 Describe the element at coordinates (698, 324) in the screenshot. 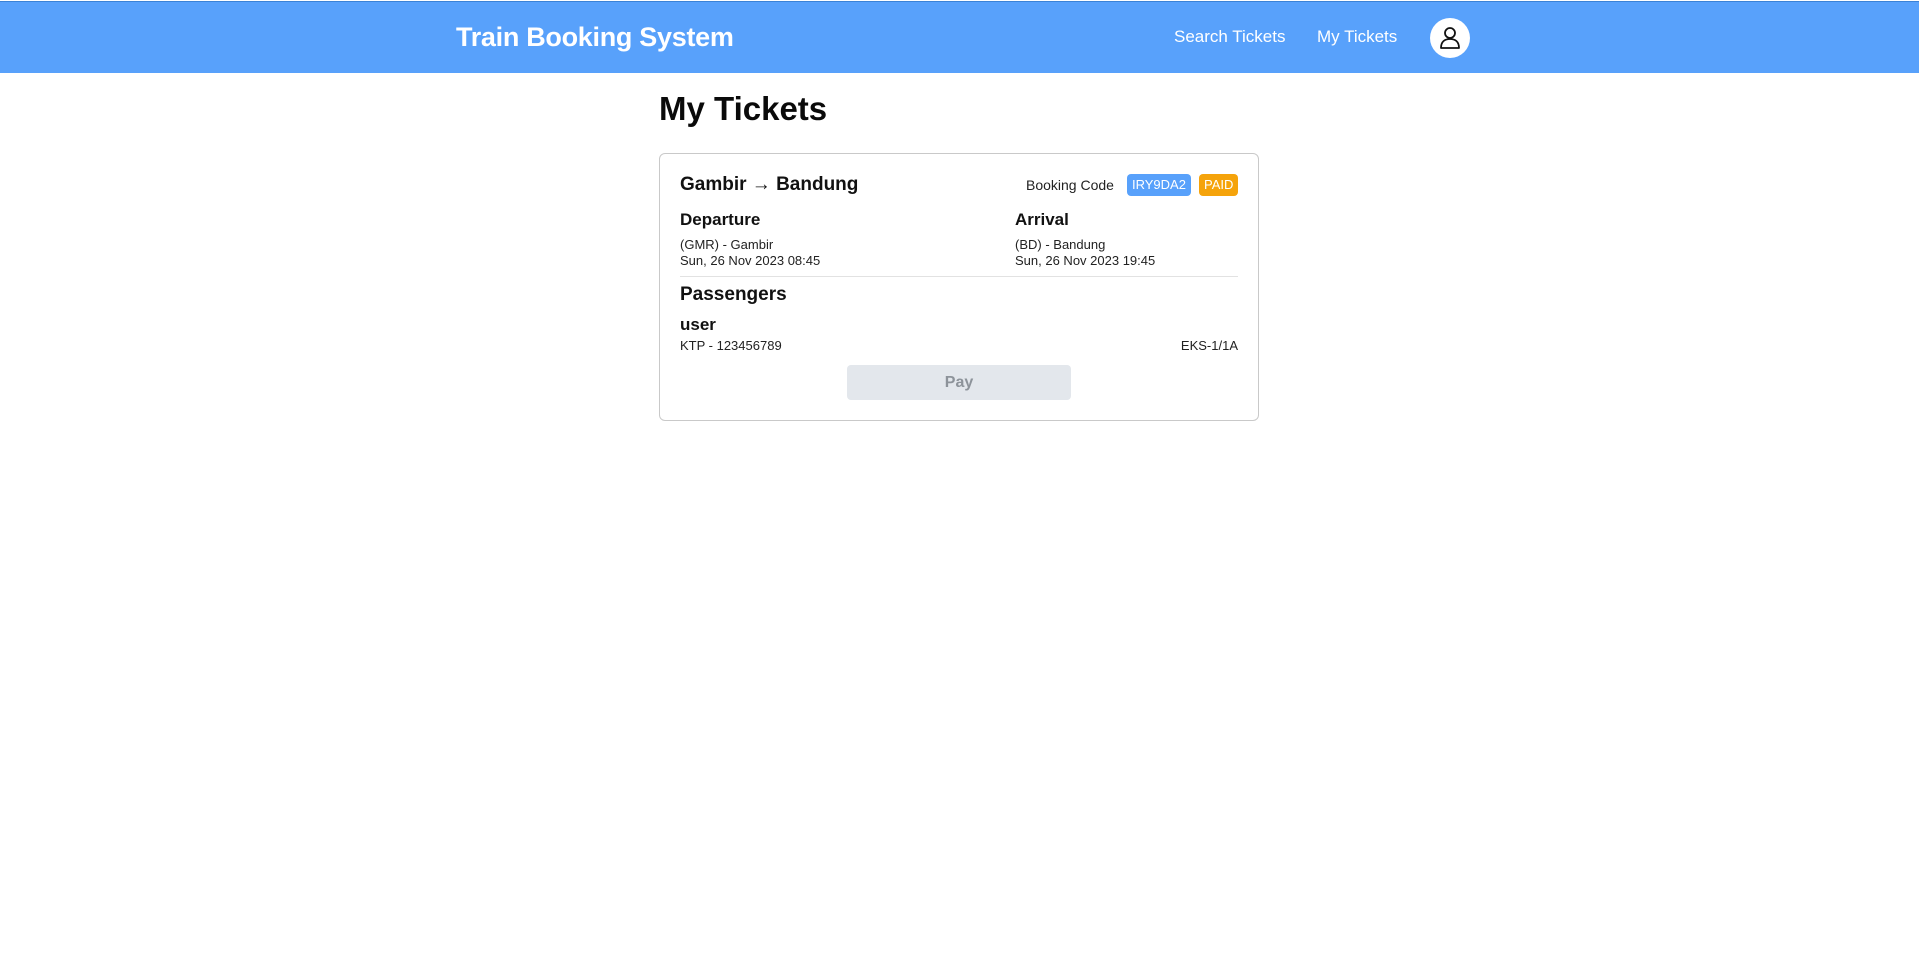

I see `passenger-name: user` at that location.